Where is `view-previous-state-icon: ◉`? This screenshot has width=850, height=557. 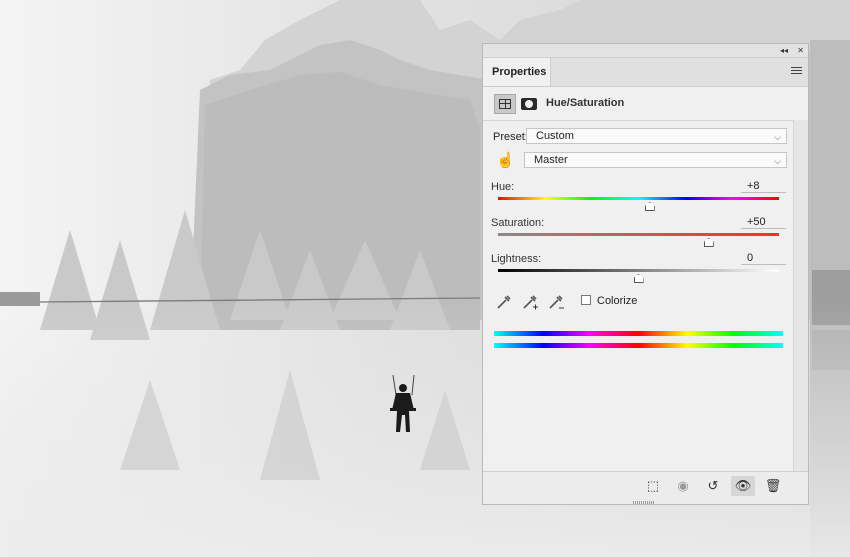 view-previous-state-icon: ◉ is located at coordinates (683, 486).